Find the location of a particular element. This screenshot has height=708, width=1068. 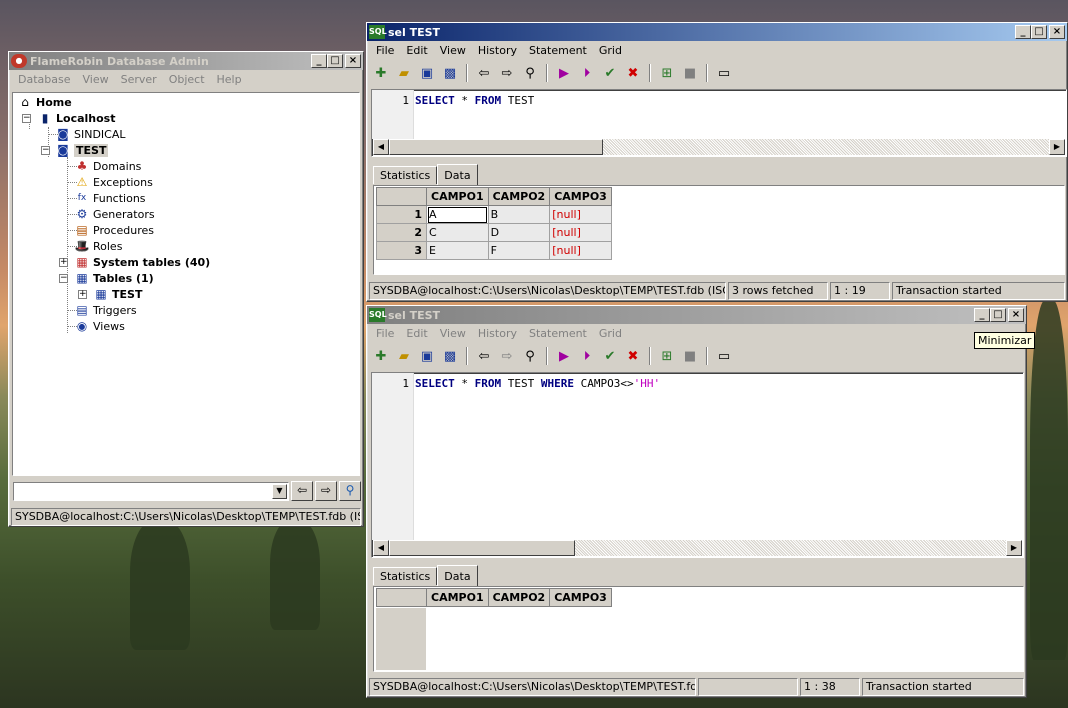

rollback-x-icon: ✖ is located at coordinates (633, 73).